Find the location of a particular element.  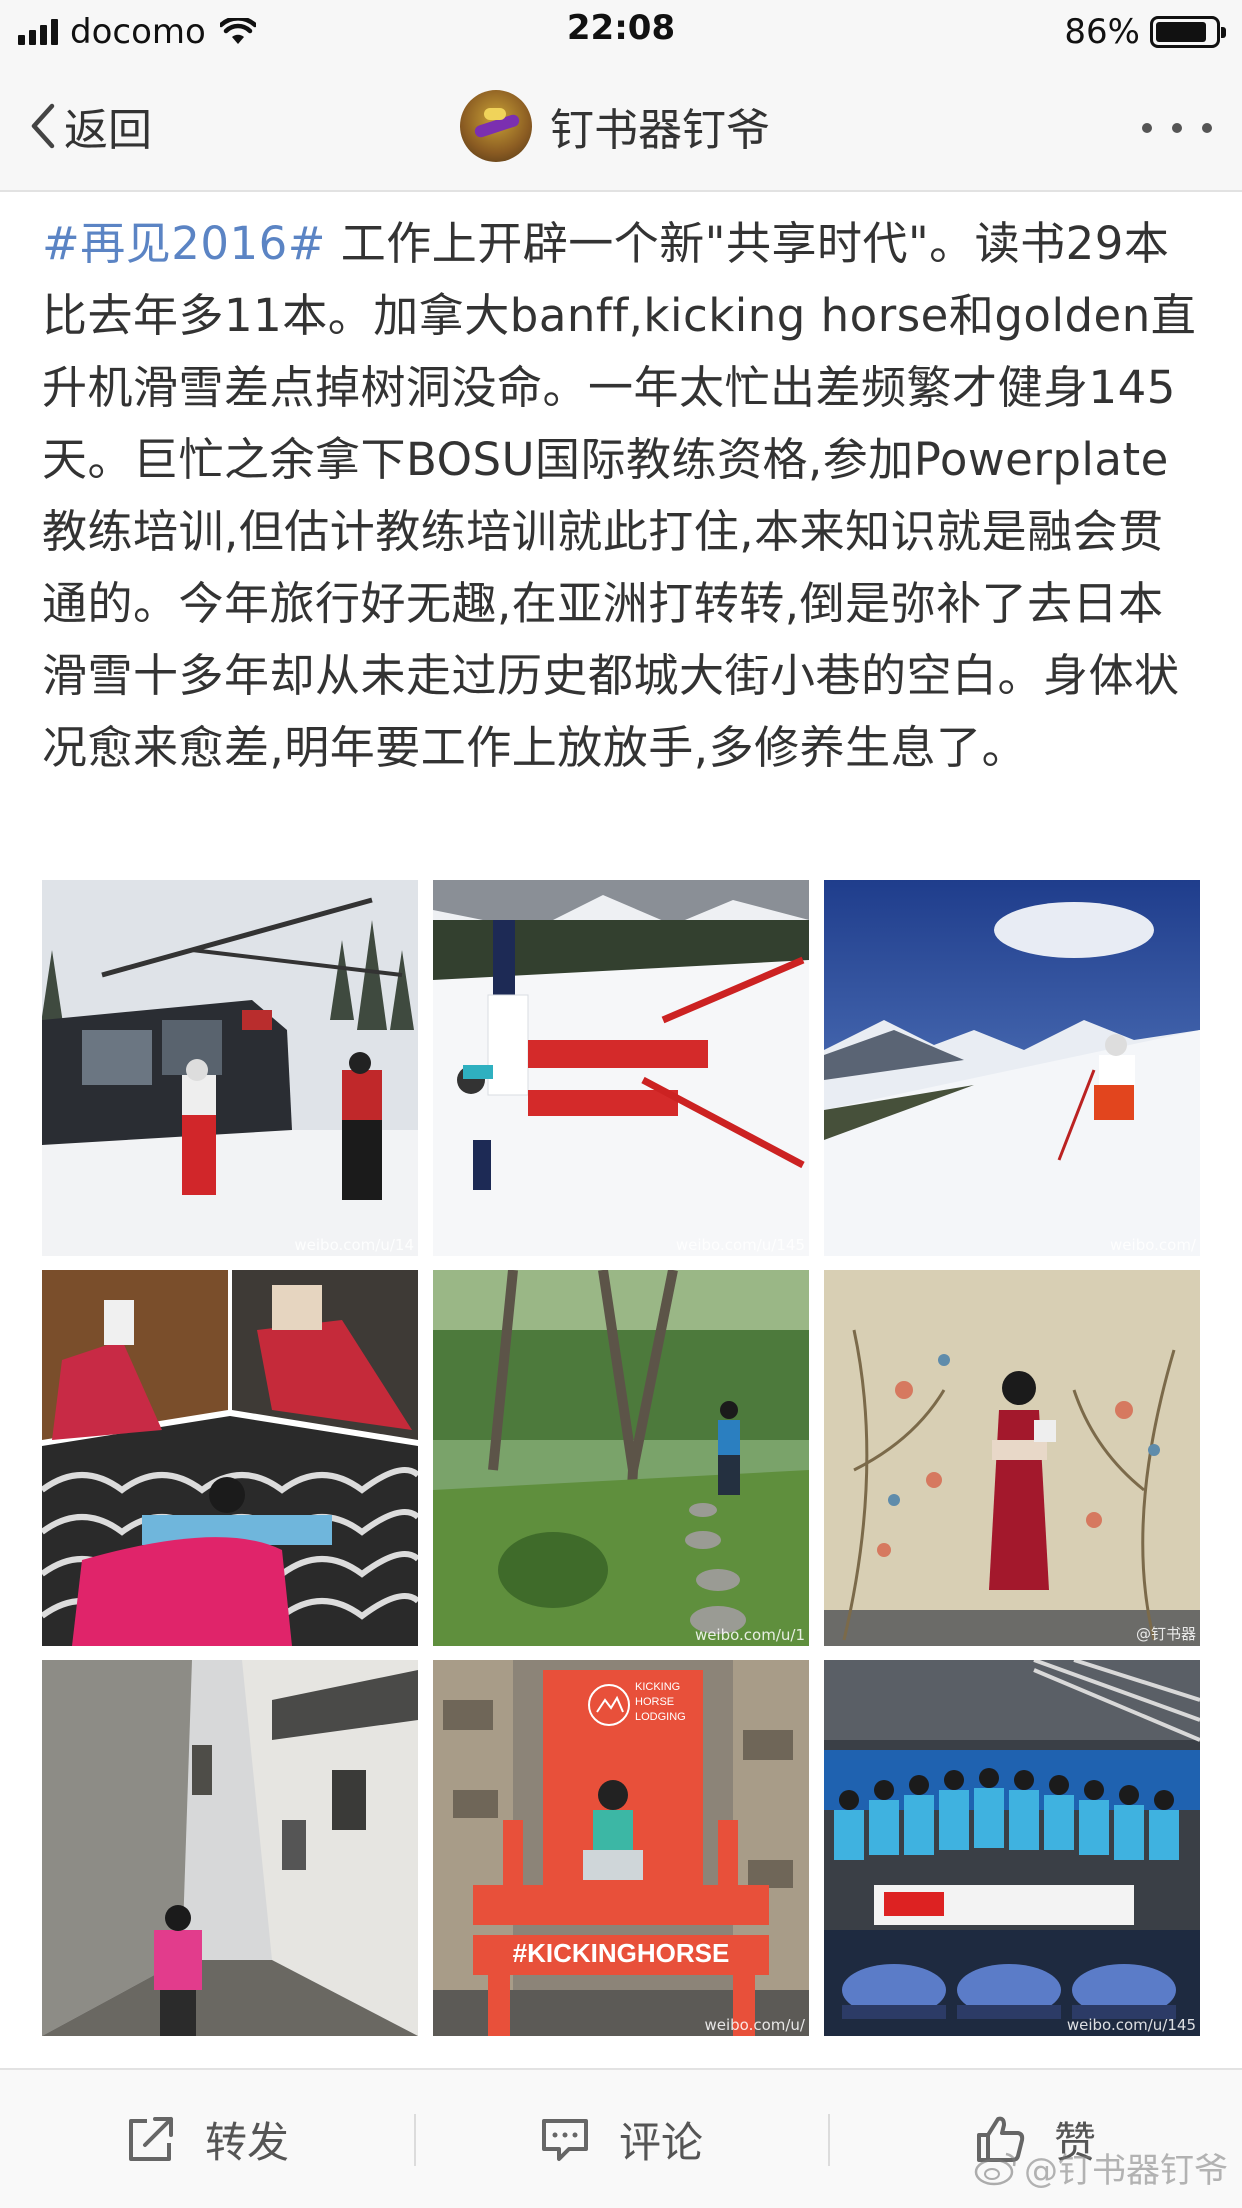

battery-percent: 86% is located at coordinates (1102, 32).